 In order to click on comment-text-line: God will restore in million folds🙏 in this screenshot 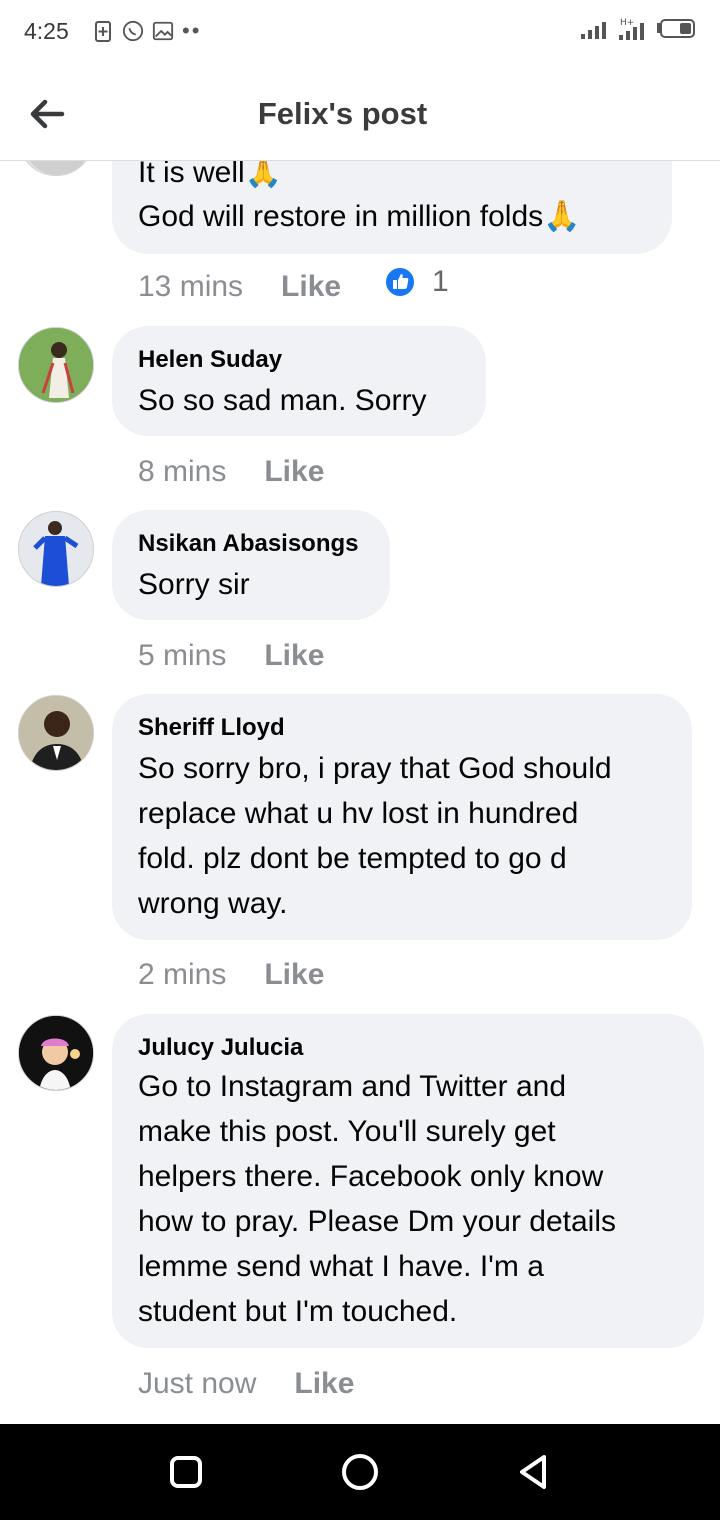, I will do `click(359, 216)`.